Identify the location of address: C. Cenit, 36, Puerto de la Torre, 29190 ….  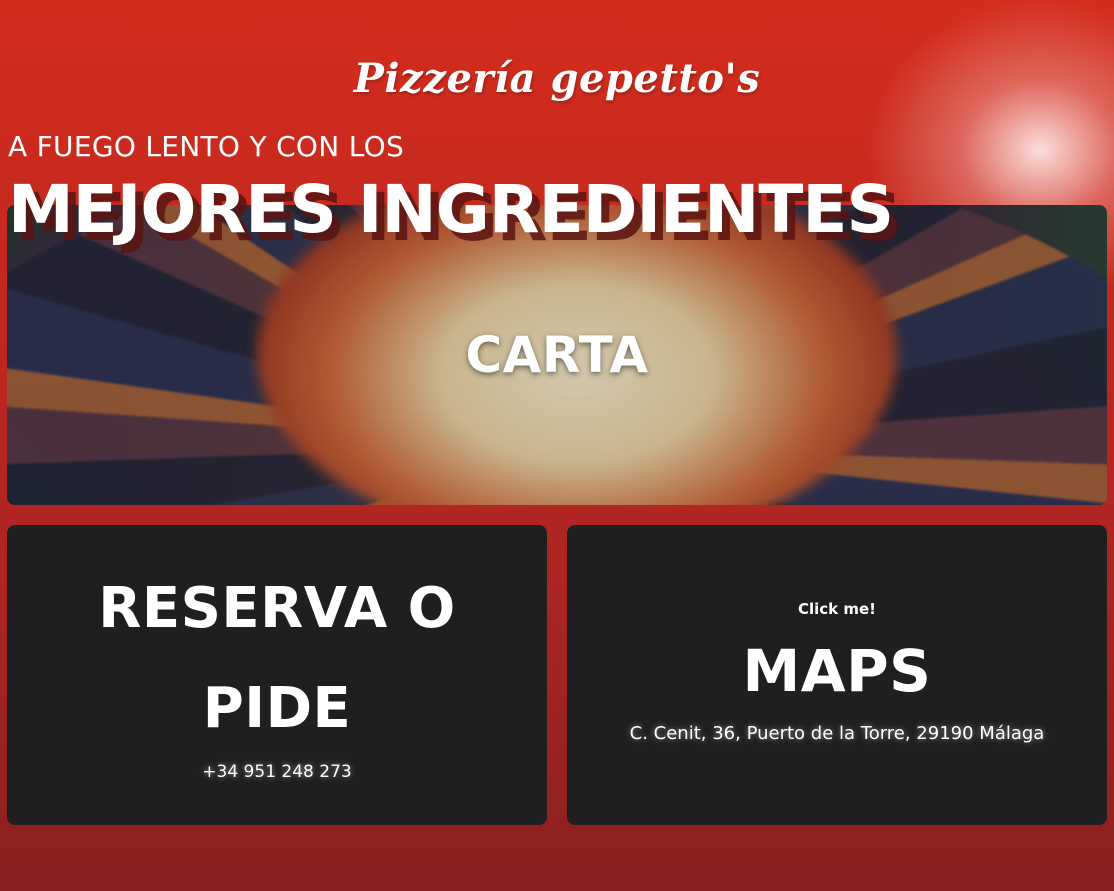
(837, 733).